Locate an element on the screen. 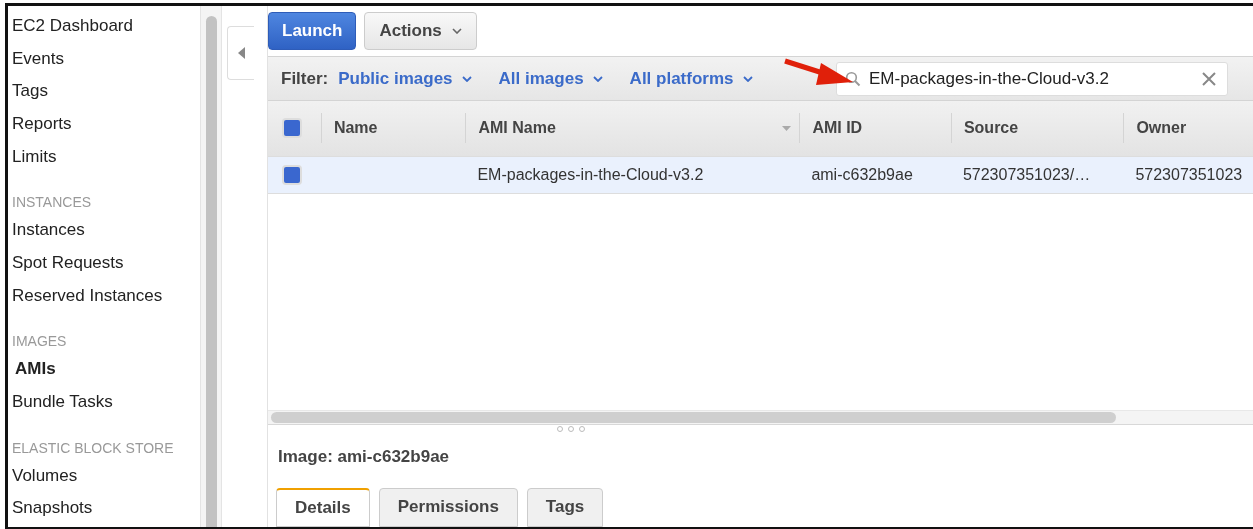 The height and width of the screenshot is (529, 1253). filter-dropdown: All images is located at coordinates (550, 78).